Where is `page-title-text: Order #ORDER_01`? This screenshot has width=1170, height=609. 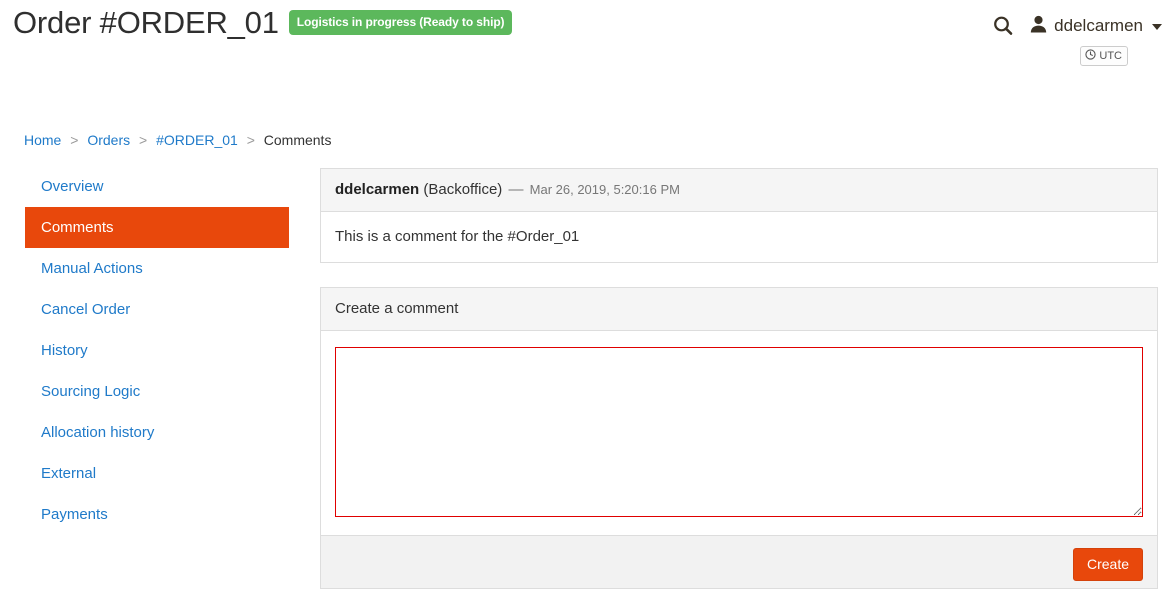 page-title-text: Order #ORDER_01 is located at coordinates (146, 22).